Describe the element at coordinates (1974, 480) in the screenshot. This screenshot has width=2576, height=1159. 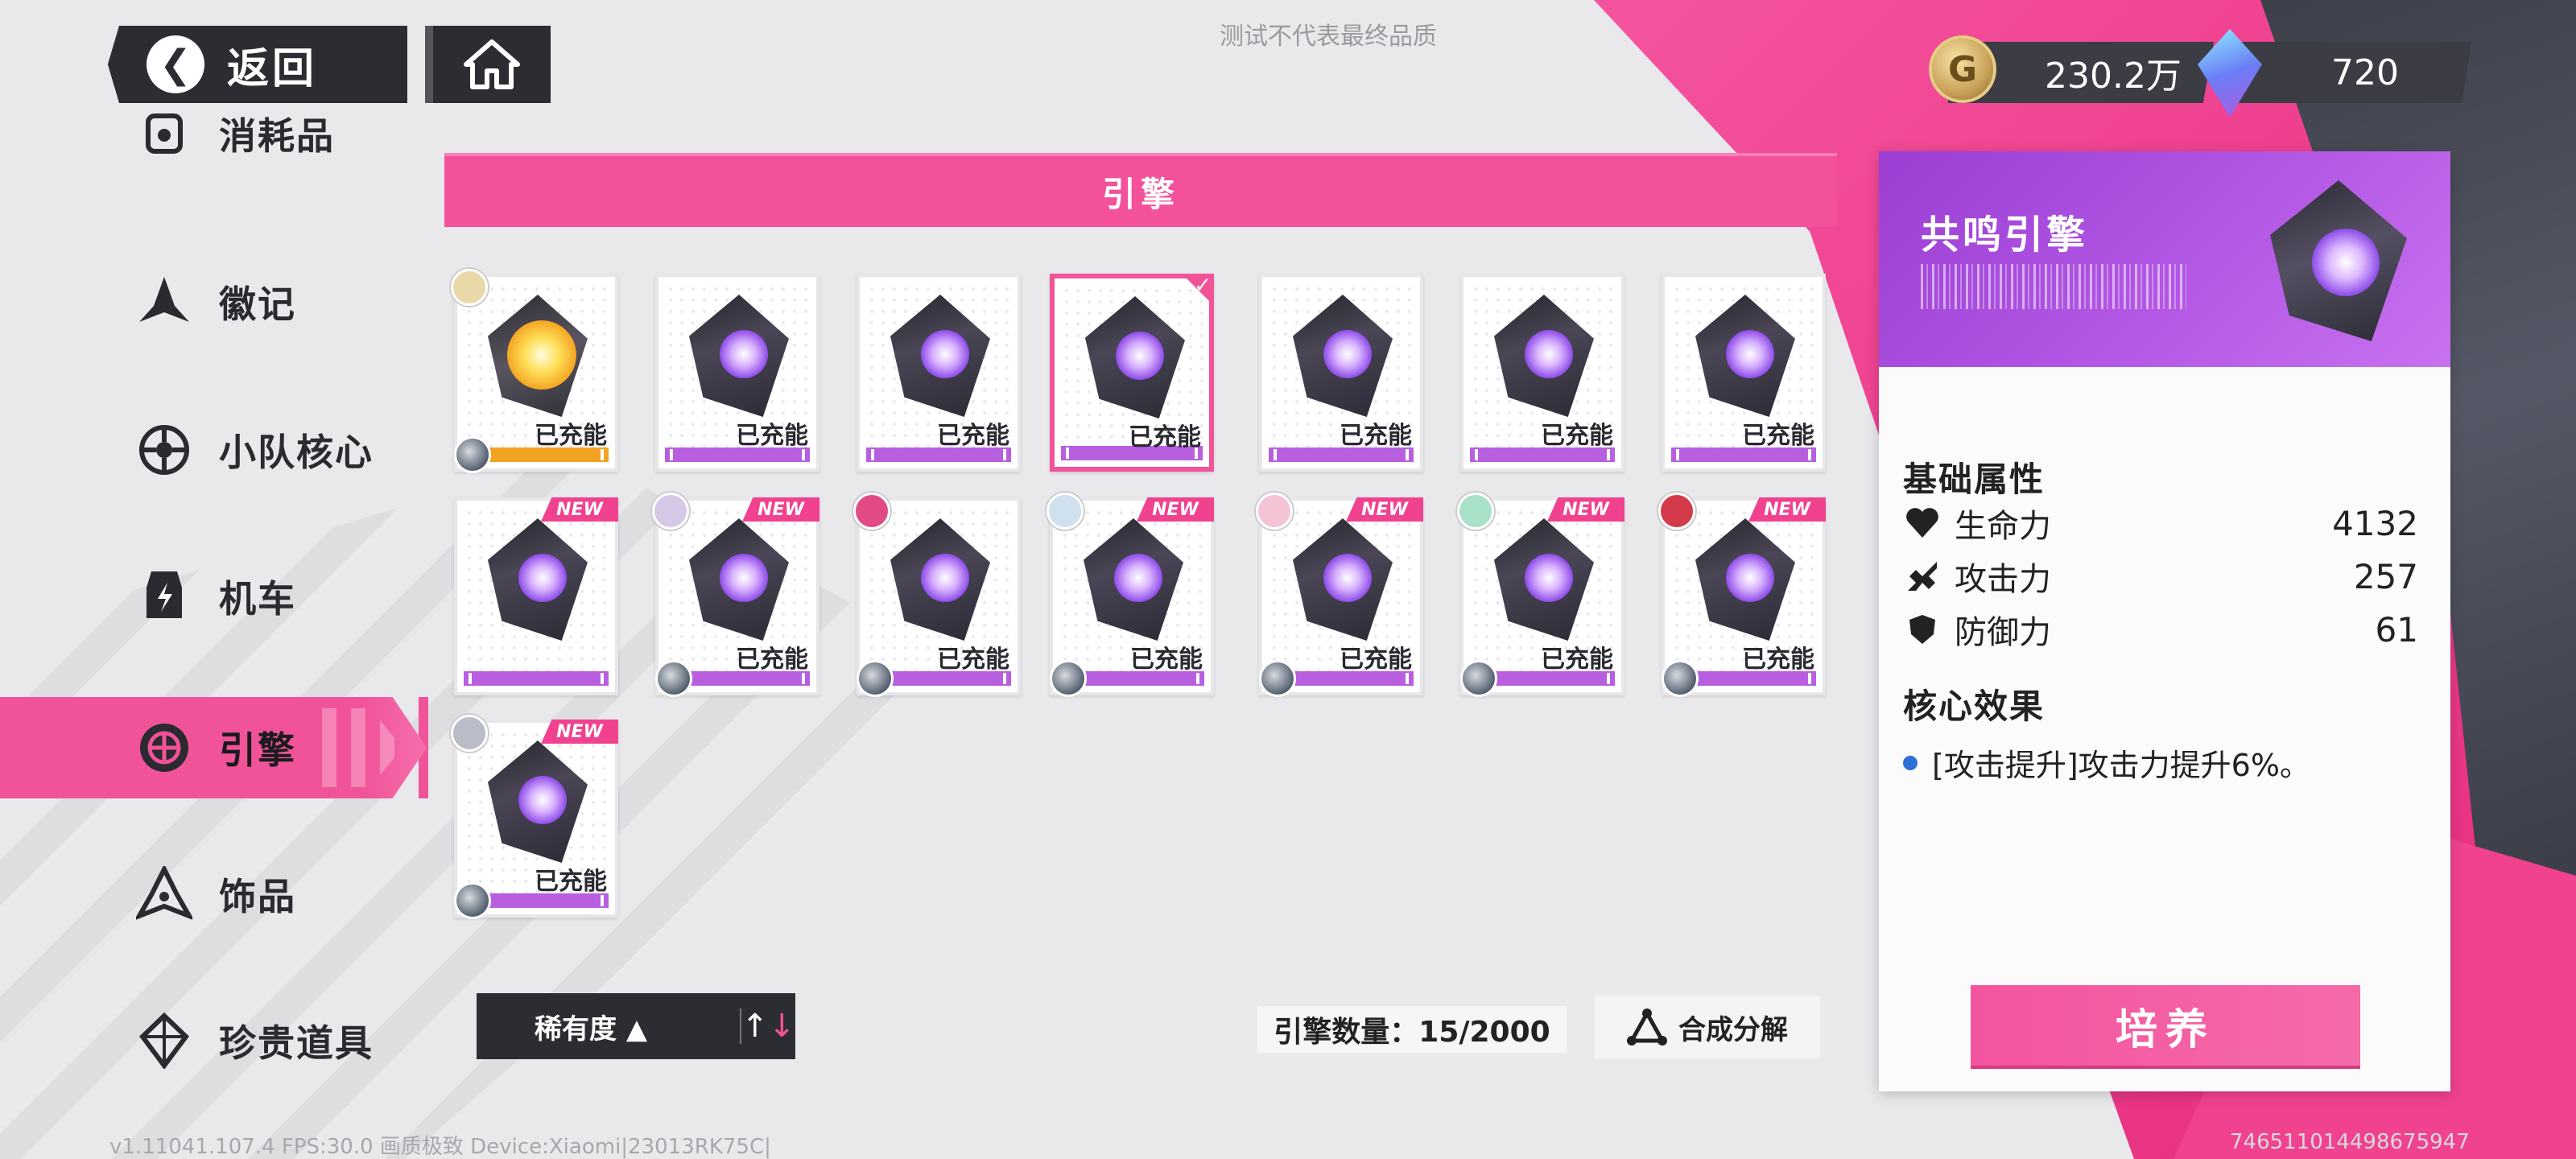
I see `base-attributes-title: 基础属性` at that location.